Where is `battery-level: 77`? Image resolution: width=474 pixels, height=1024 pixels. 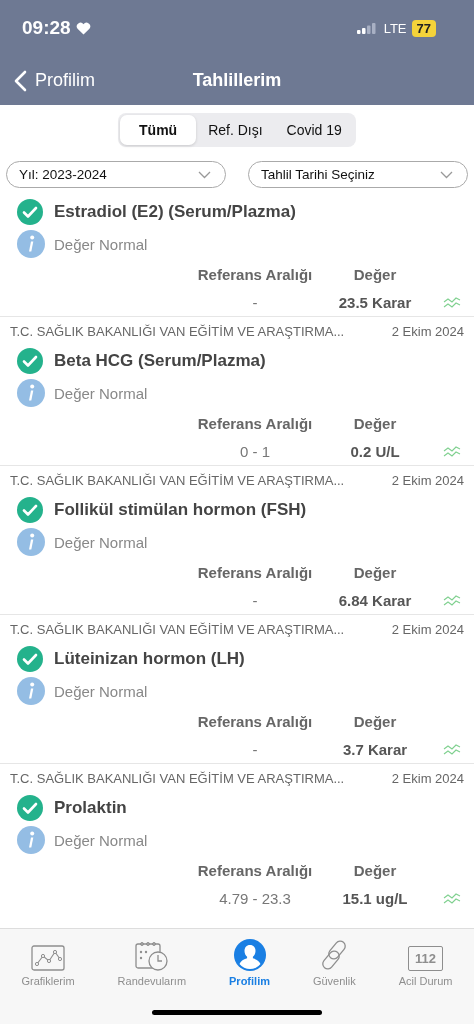 battery-level: 77 is located at coordinates (423, 28).